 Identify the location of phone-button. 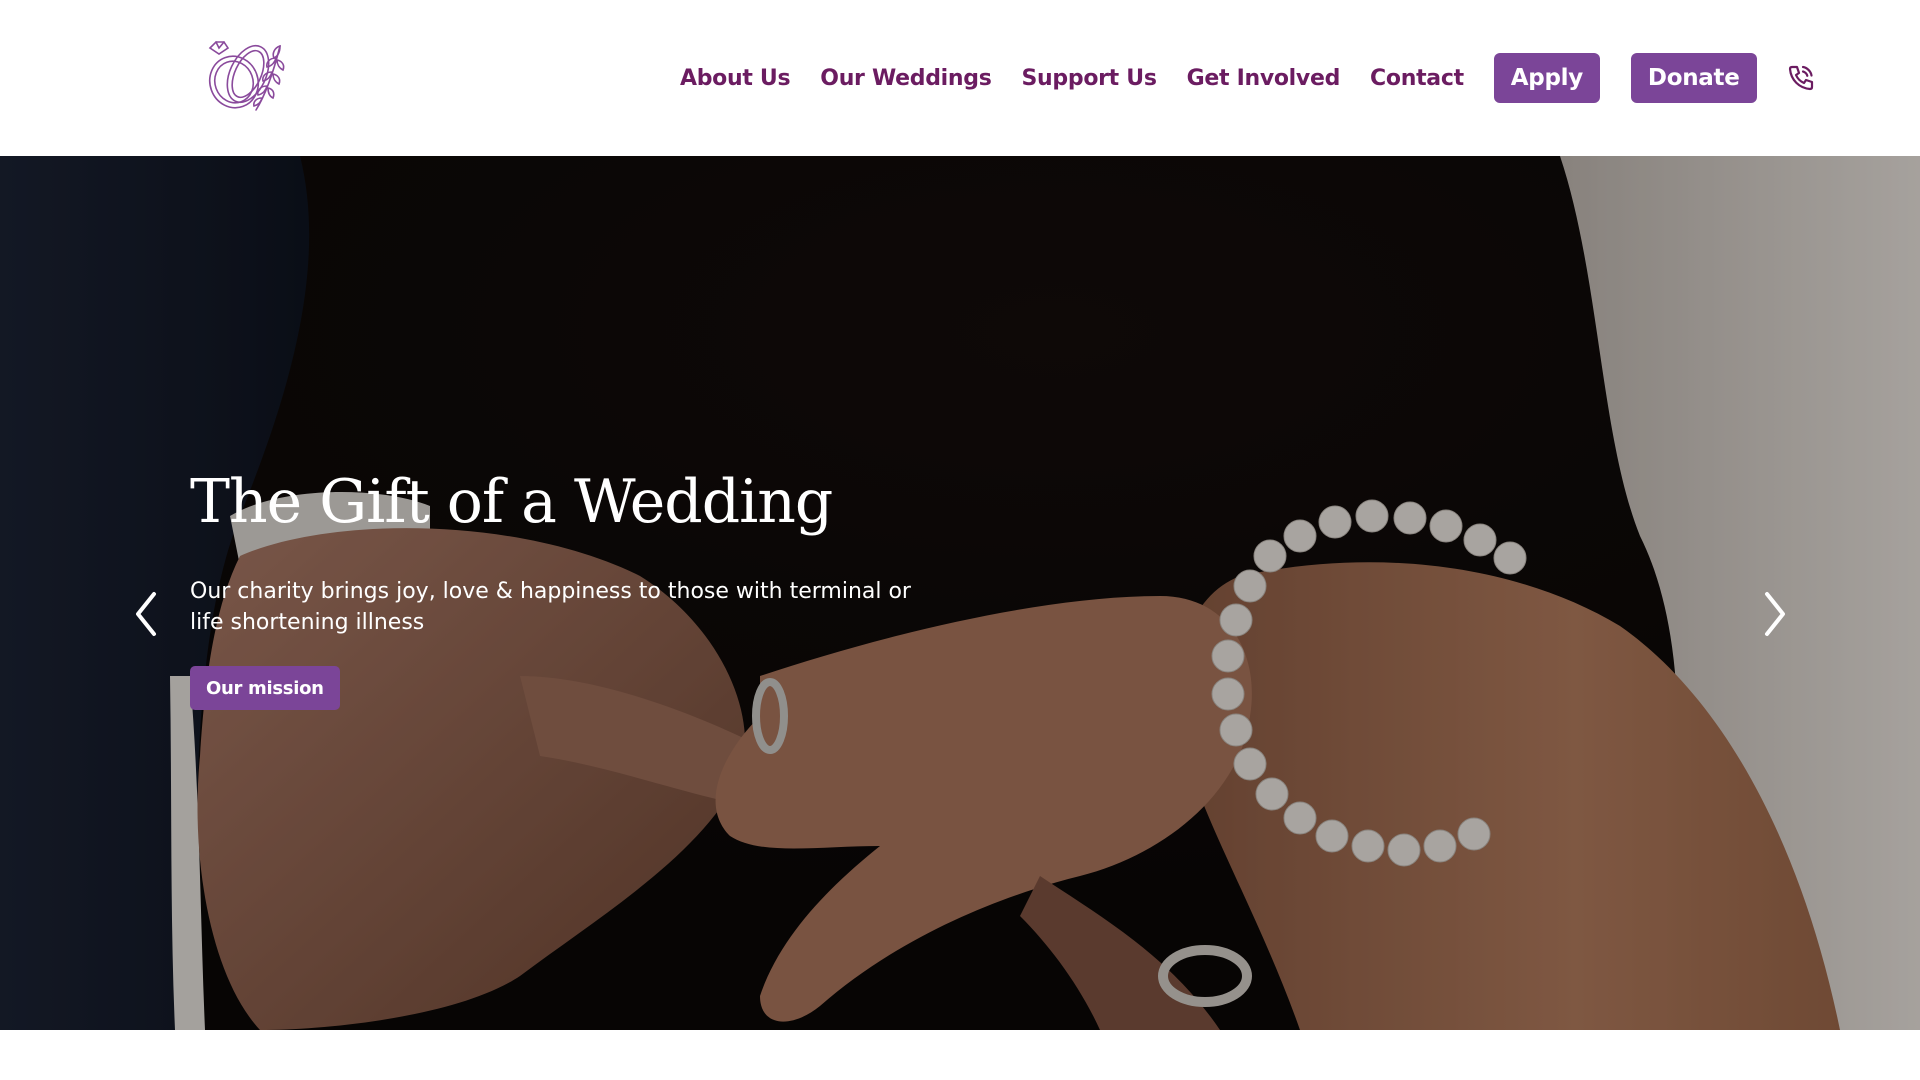
(1801, 78).